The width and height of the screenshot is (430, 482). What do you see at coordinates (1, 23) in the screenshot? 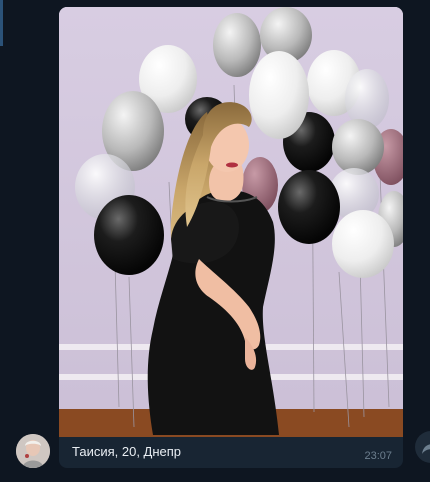
I see `left-accent-bar` at bounding box center [1, 23].